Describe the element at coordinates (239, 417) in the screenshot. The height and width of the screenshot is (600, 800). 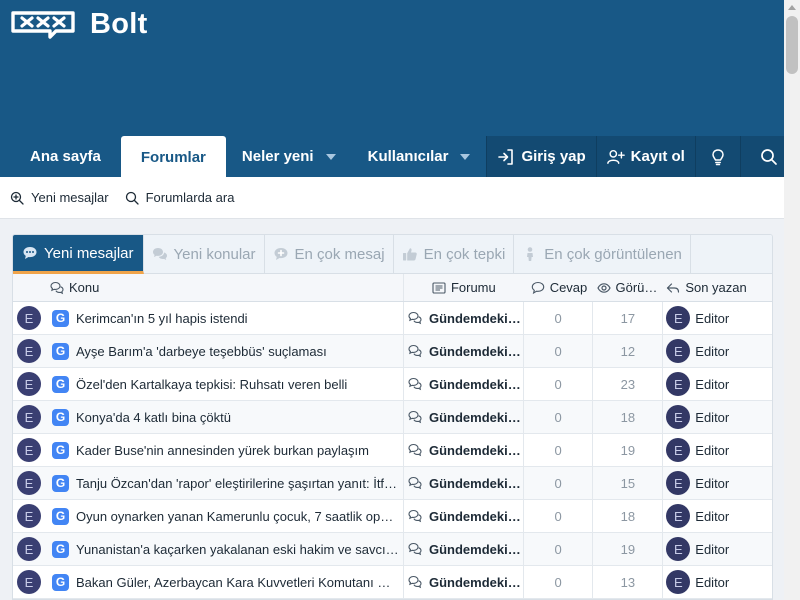
I see `thread-title: Konya'da 4 katlı bina çöktü` at that location.